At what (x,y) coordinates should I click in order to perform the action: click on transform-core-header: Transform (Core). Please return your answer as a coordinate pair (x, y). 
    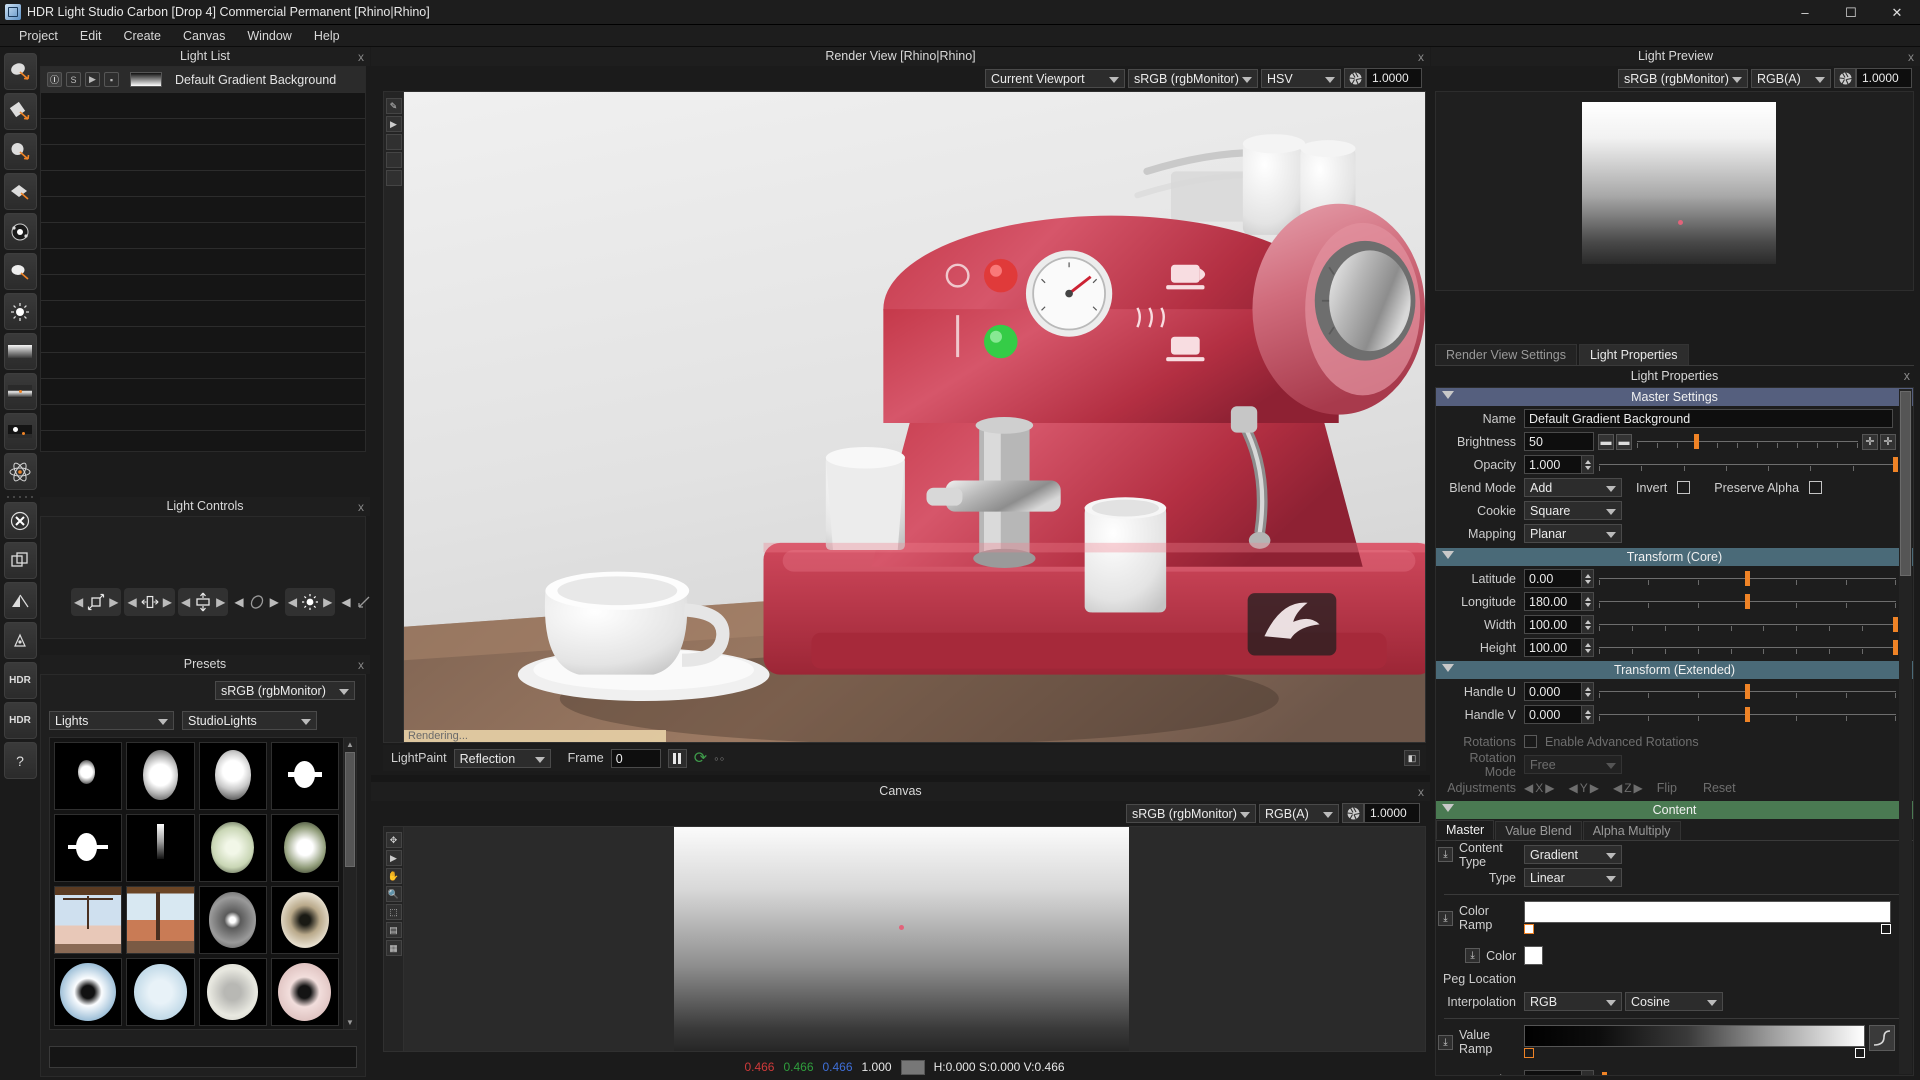
    Looking at the image, I should click on (1674, 557).